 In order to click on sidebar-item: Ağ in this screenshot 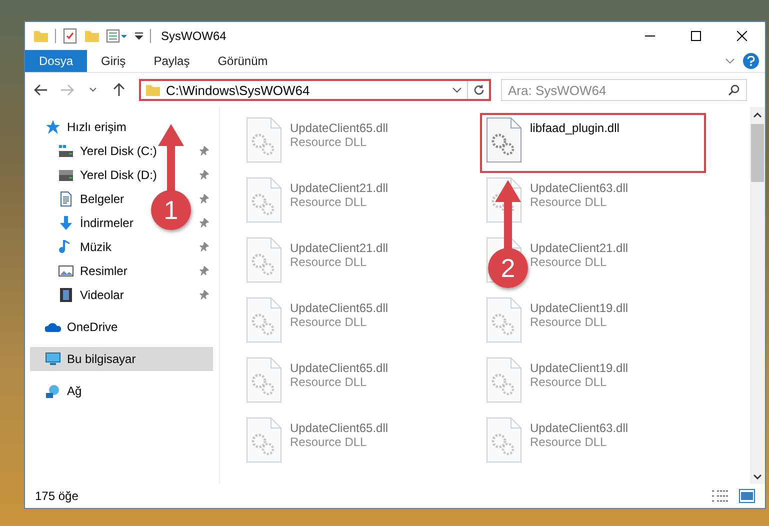, I will do `click(63, 391)`.